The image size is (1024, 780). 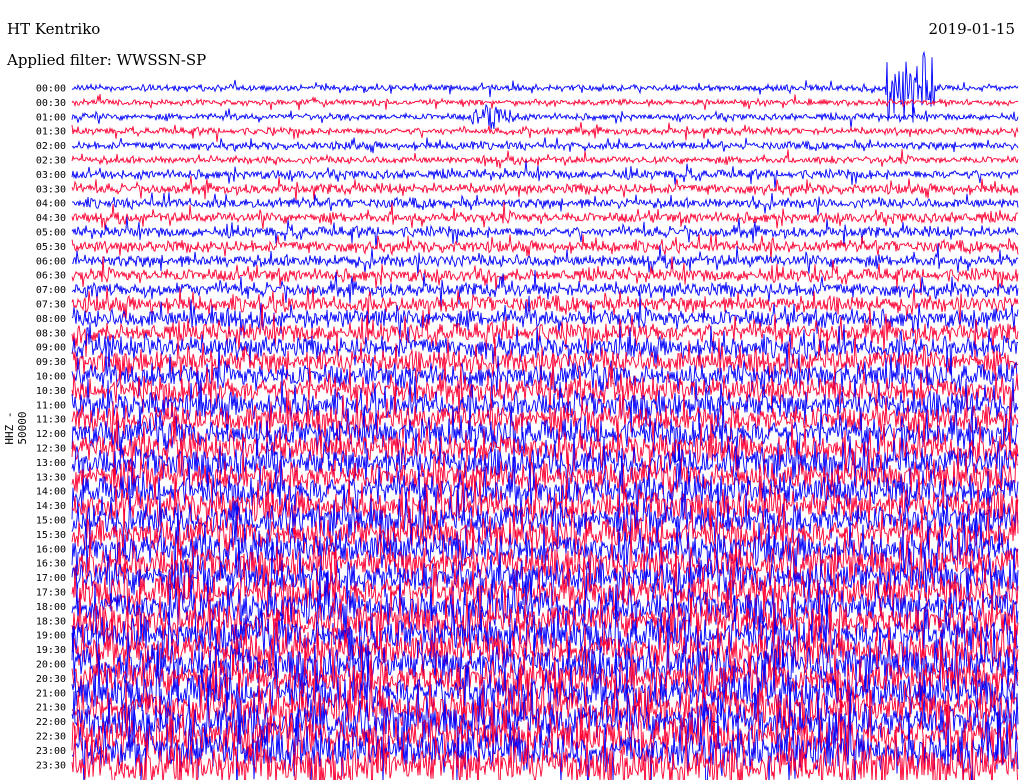 What do you see at coordinates (51, 247) in the screenshot?
I see `row-time-label: 05:30` at bounding box center [51, 247].